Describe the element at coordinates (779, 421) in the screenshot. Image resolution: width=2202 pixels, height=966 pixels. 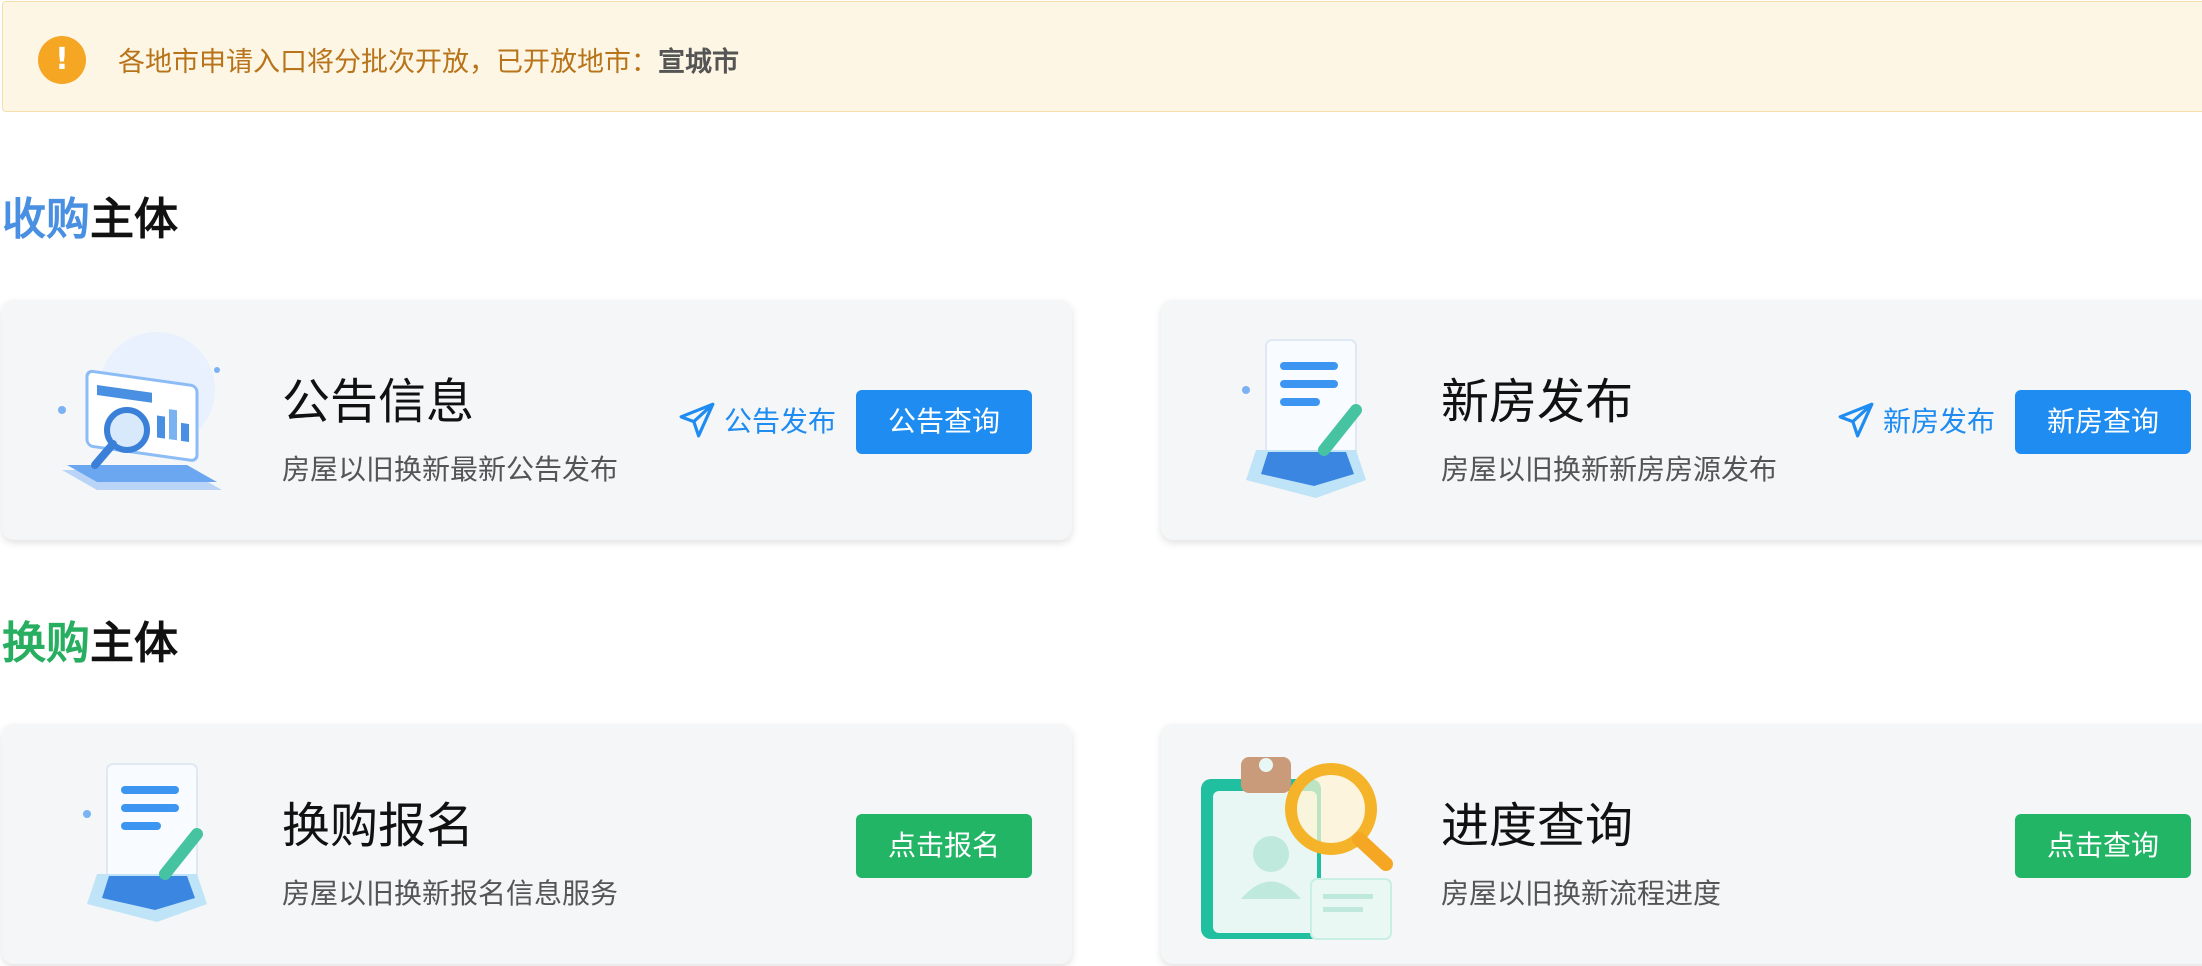
I see `link-label: 公告发布` at that location.